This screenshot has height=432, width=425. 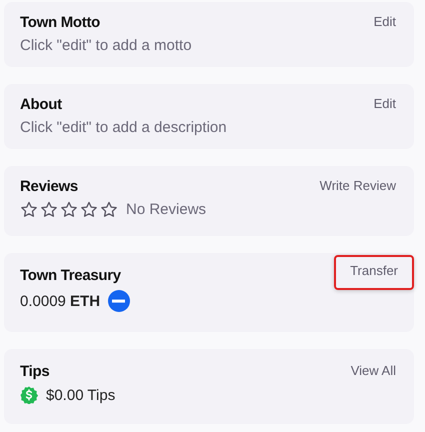 What do you see at coordinates (70, 275) in the screenshot?
I see `card-title: Town Treasury` at bounding box center [70, 275].